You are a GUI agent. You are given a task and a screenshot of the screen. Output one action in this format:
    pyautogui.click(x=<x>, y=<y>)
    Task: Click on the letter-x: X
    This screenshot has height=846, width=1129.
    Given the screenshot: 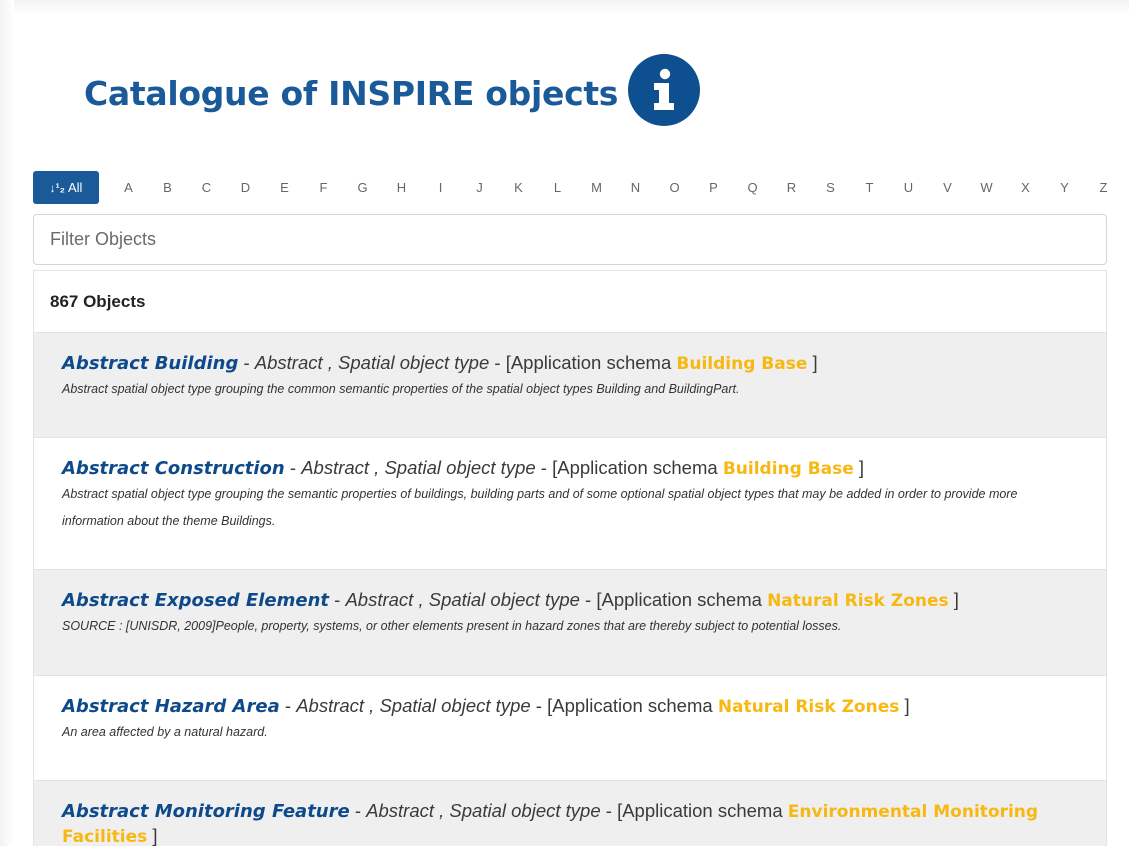 What is the action you would take?
    pyautogui.click(x=1025, y=187)
    